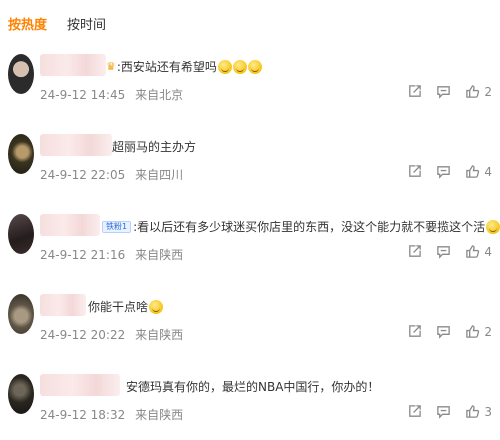 Image resolution: width=500 pixels, height=440 pixels. I want to click on comment-text: 超丽马的主办方, so click(154, 147).